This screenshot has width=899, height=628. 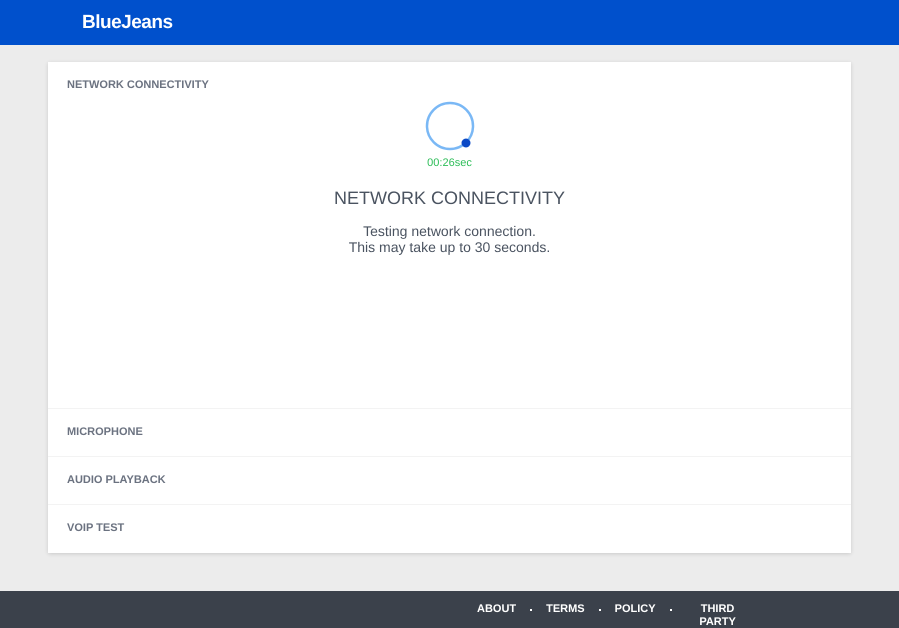 What do you see at coordinates (635, 609) in the screenshot?
I see `footer-link: POLICY` at bounding box center [635, 609].